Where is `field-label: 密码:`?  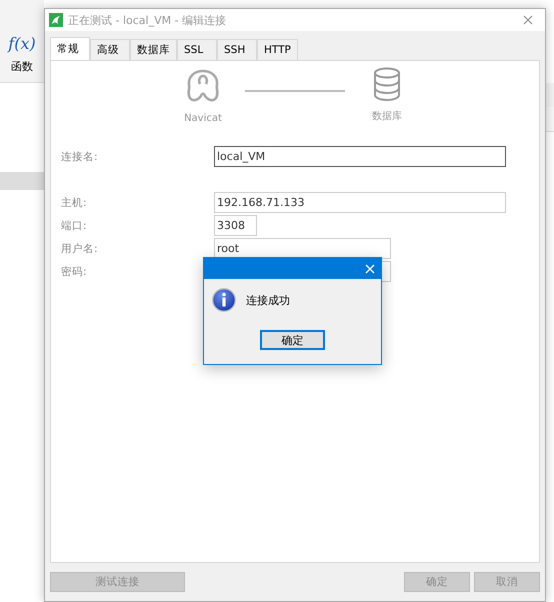
field-label: 密码: is located at coordinates (74, 271).